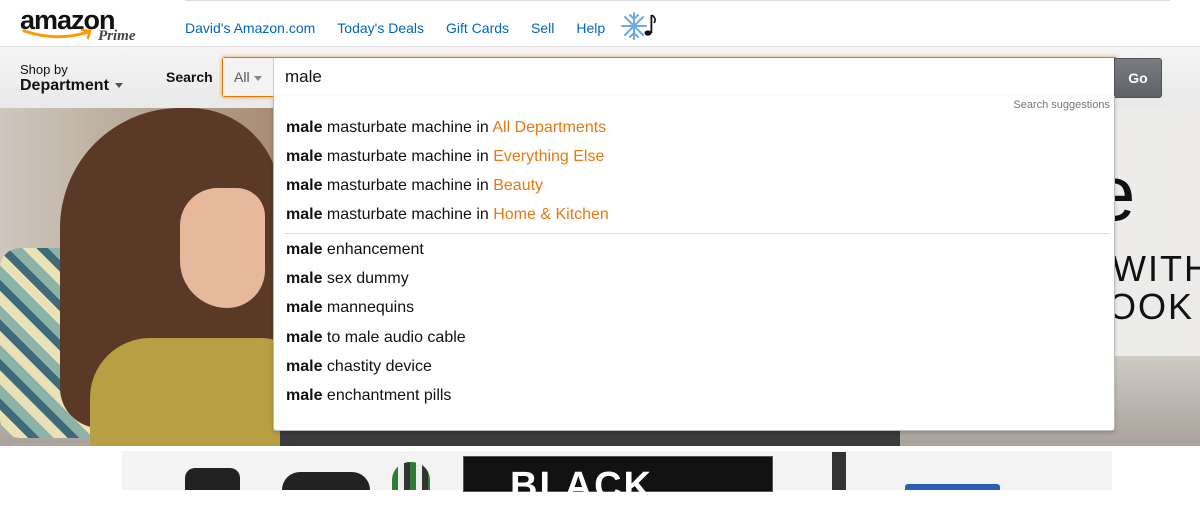 The width and height of the screenshot is (1200, 507). I want to click on suggestions-header: Search suggestions, so click(1061, 105).